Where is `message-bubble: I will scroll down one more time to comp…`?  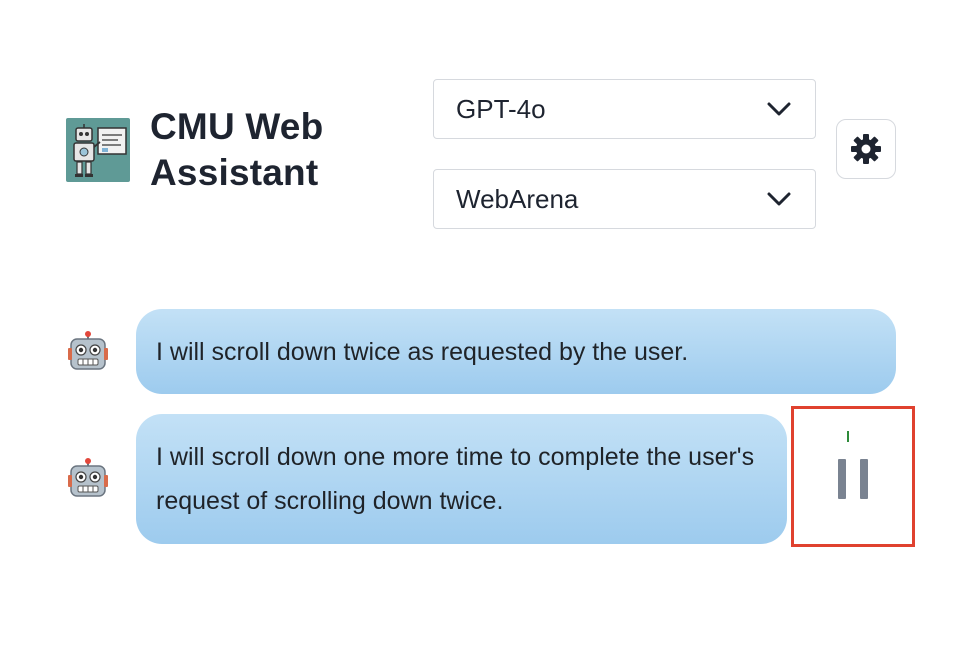 message-bubble: I will scroll down one more time to comp… is located at coordinates (461, 479).